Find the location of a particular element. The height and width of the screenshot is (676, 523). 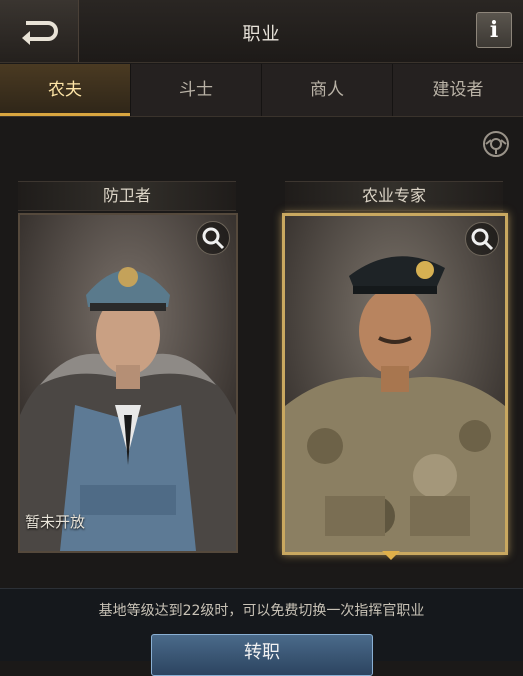

page-title: 职业 is located at coordinates (261, 34).